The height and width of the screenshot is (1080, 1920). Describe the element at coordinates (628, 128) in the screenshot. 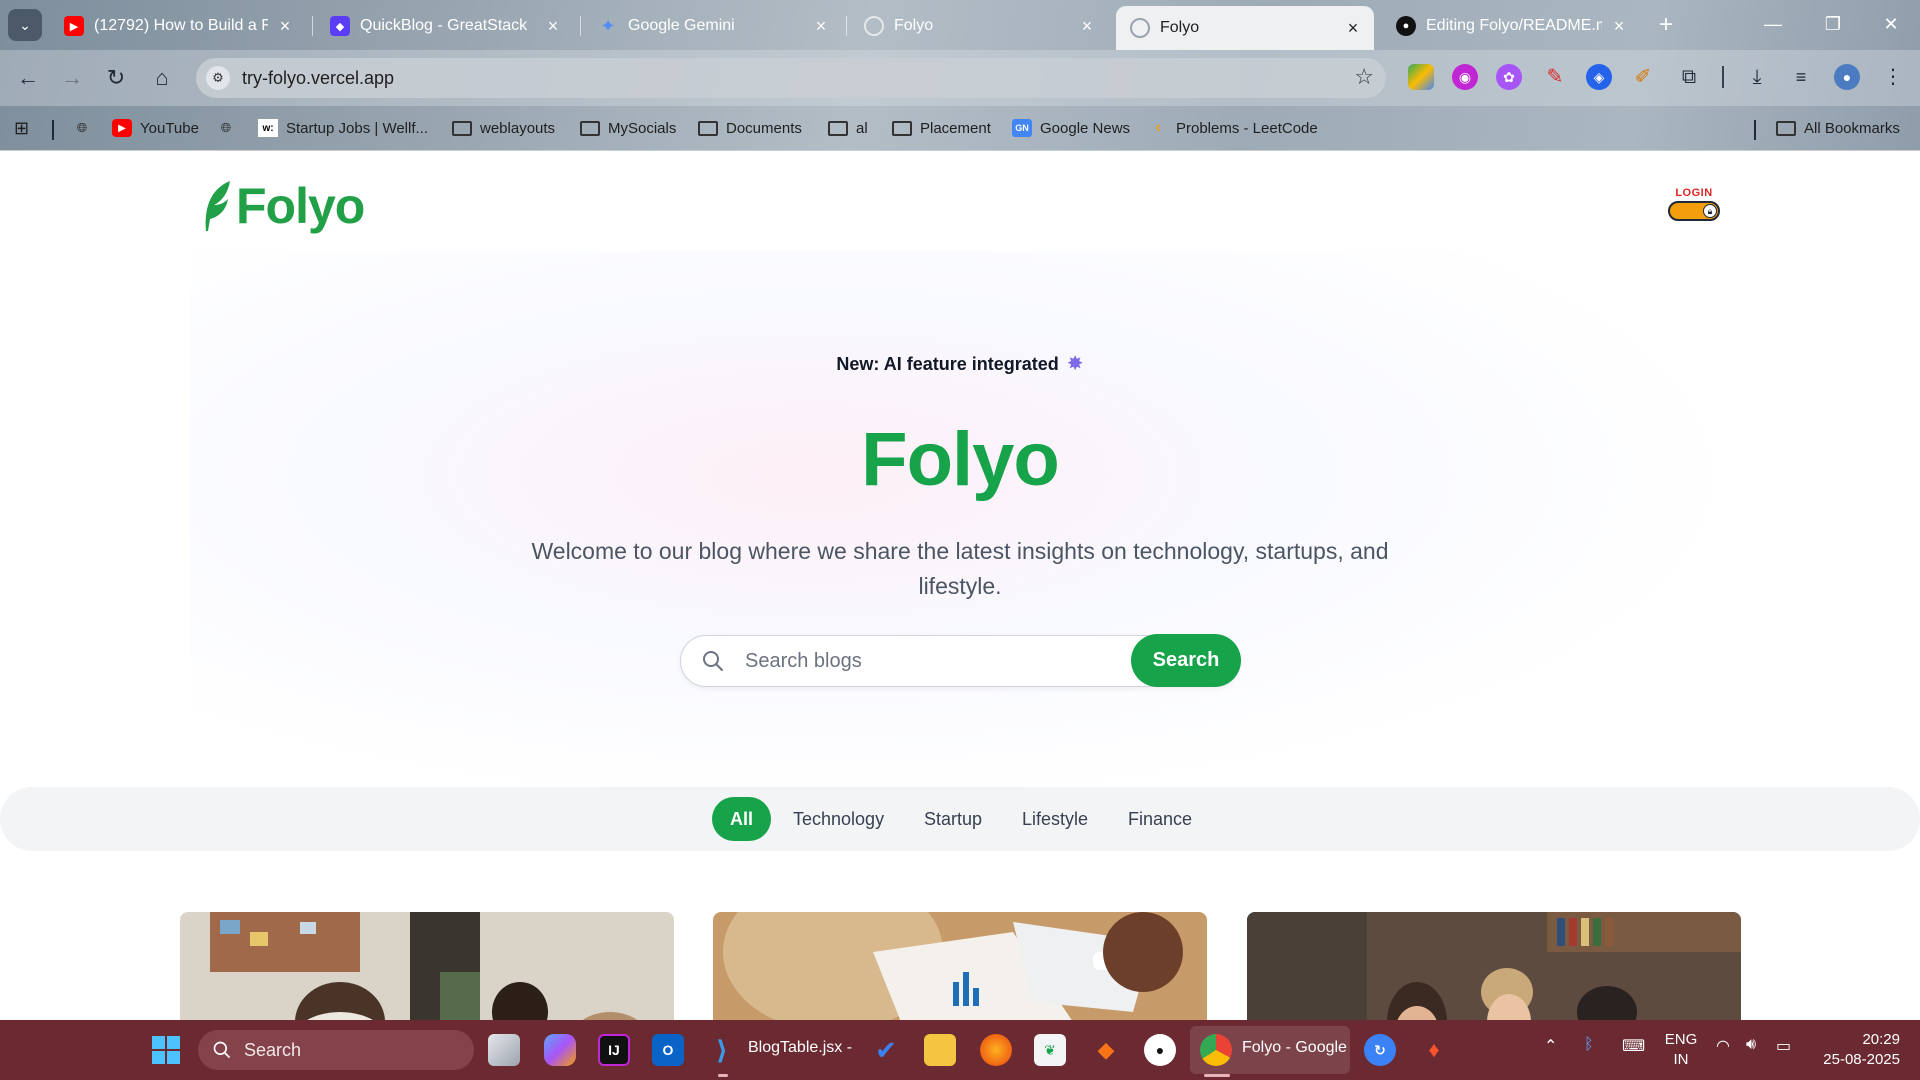

I see `bookmark-mysocials: MySocials` at that location.